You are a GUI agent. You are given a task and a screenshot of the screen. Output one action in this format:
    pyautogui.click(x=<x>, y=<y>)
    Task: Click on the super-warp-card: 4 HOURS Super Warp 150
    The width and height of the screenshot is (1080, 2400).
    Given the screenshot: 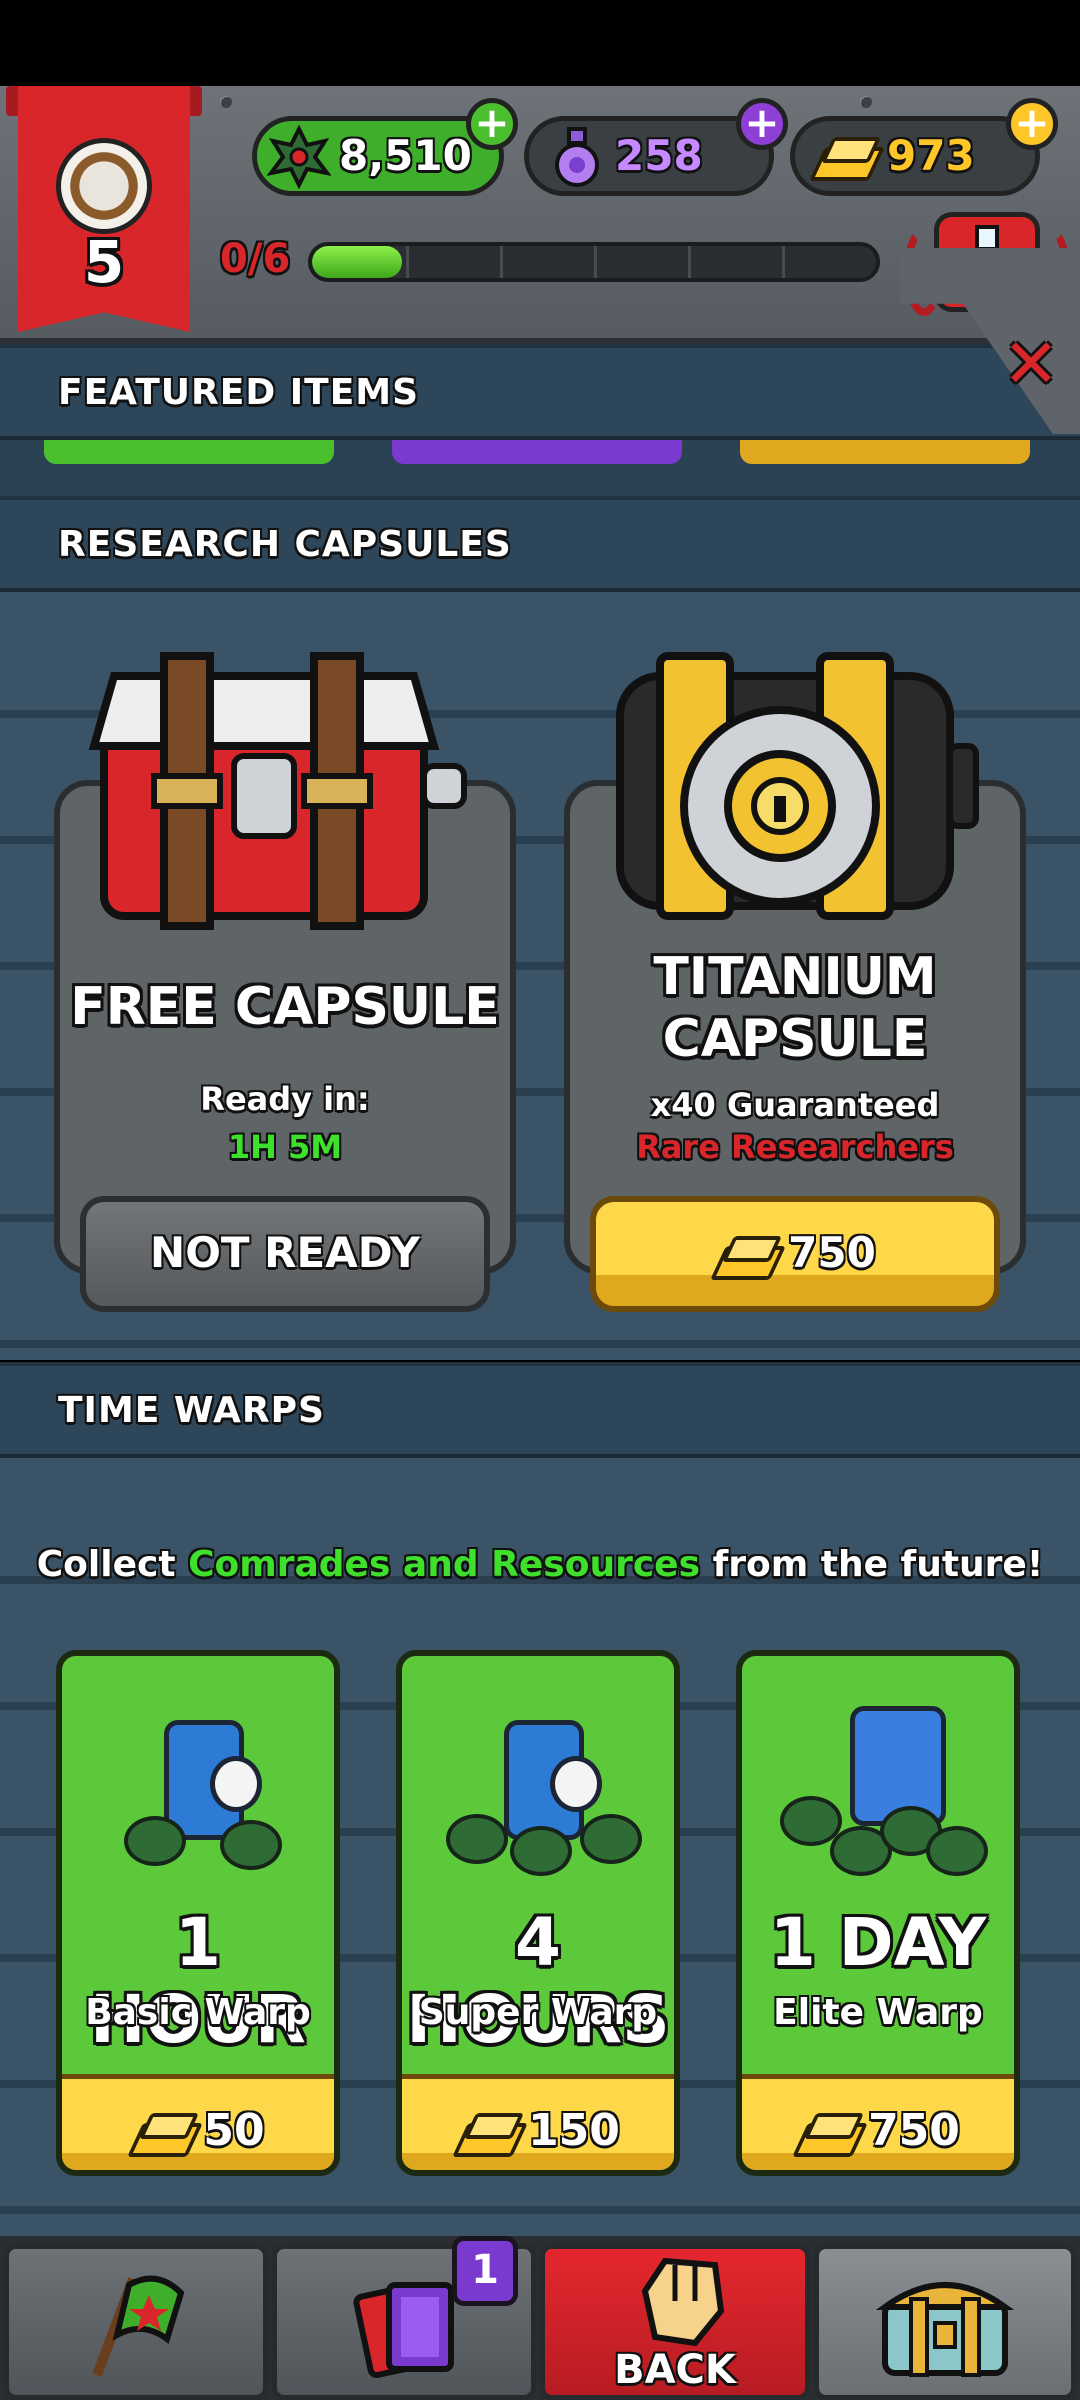 What is the action you would take?
    pyautogui.click(x=538, y=1913)
    